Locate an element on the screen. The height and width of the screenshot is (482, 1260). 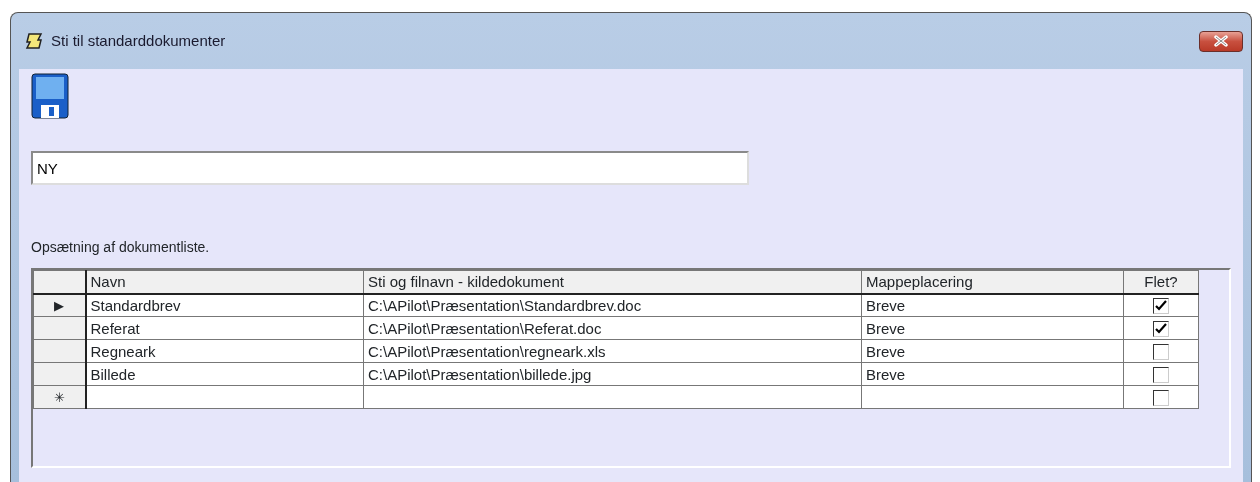
table-cell: C:\APilot\Præsentation\Referat.doc is located at coordinates (612, 328).